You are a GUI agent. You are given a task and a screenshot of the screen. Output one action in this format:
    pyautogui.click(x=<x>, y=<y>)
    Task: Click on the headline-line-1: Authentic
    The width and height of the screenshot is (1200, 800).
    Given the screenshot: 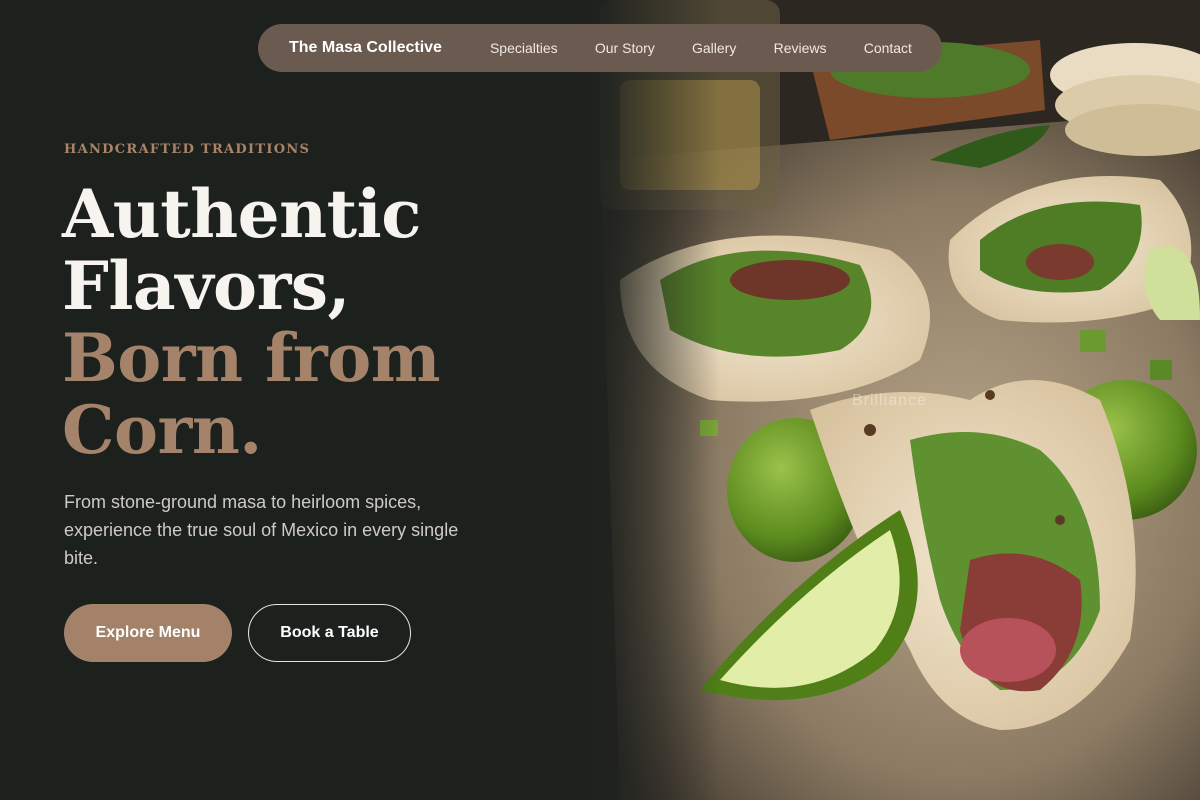 What is the action you would take?
    pyautogui.click(x=241, y=214)
    